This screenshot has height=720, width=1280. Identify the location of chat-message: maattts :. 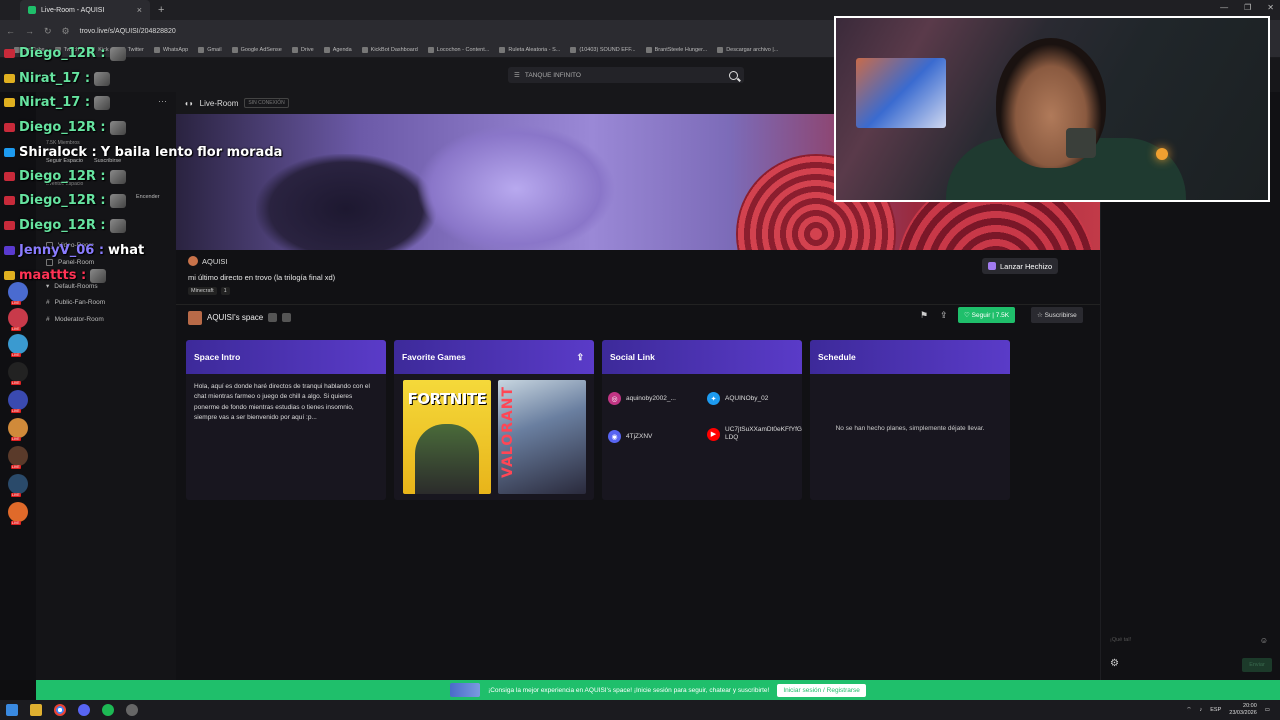
(55, 275).